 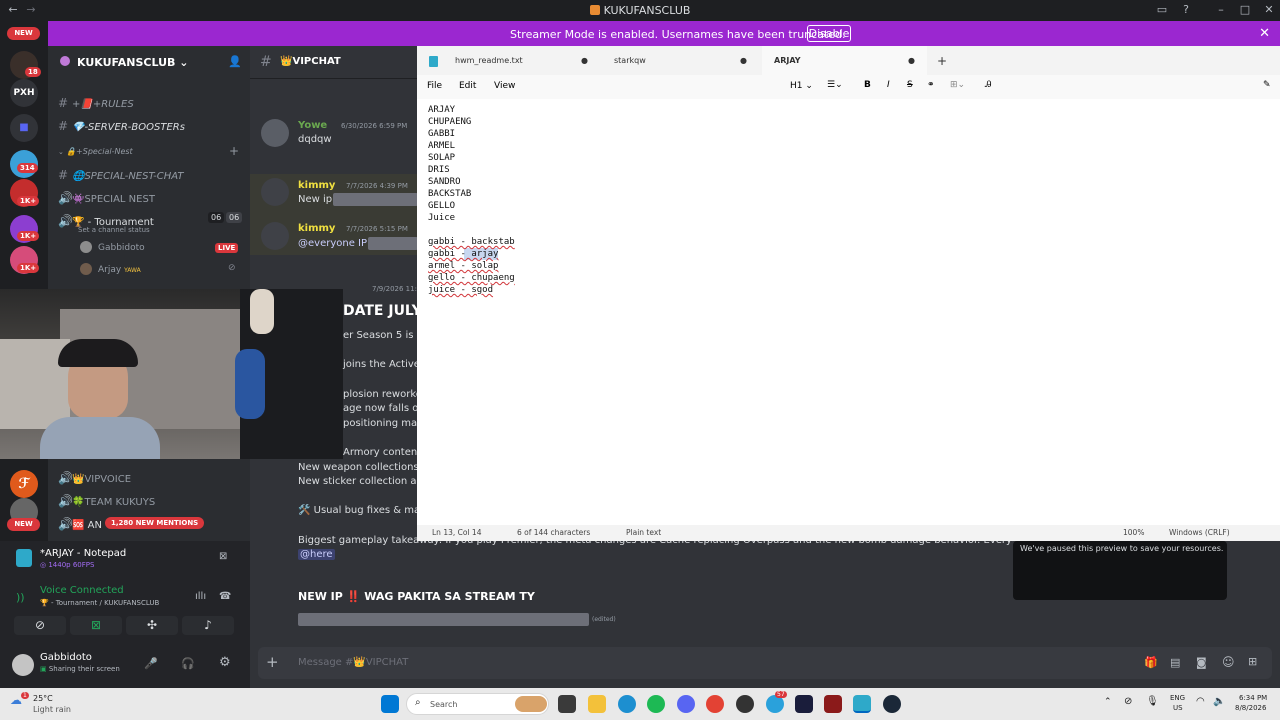 I want to click on camera-toggle-button: ⊘, so click(x=40, y=625).